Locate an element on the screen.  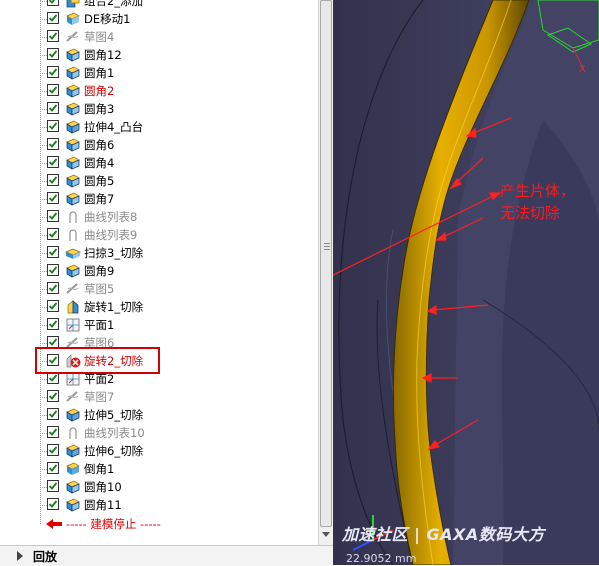
tree-item: 圆角2 is located at coordinates (159, 91).